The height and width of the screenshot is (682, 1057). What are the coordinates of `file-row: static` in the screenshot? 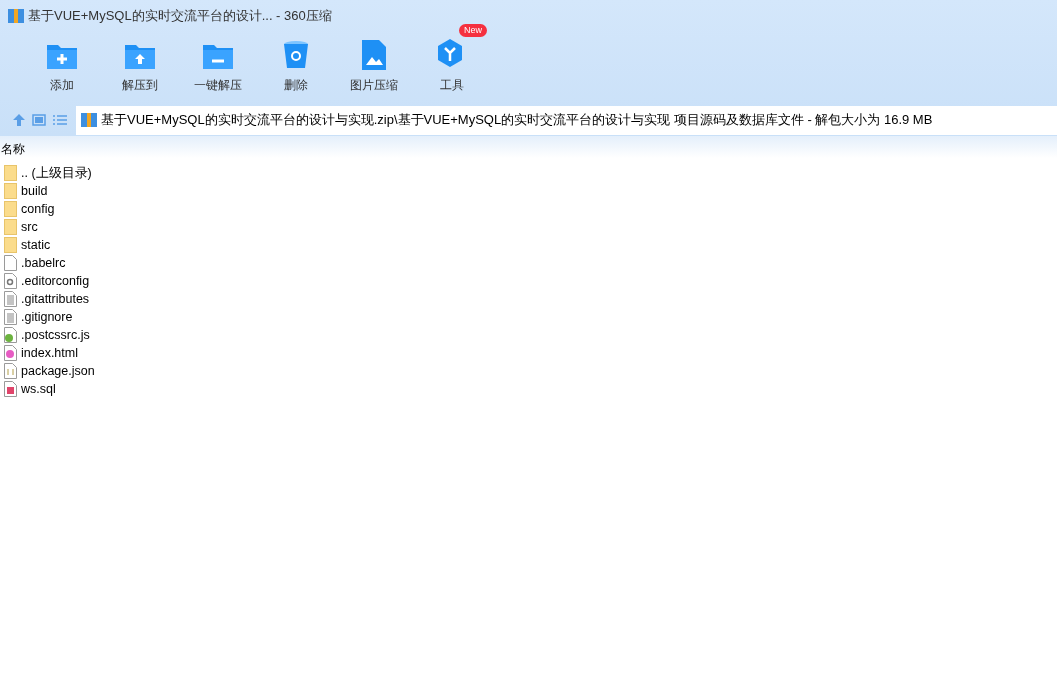 It's located at (530, 245).